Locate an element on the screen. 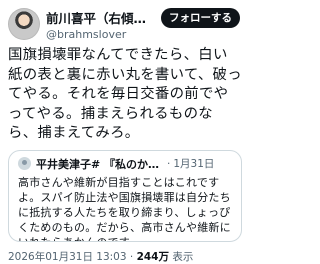  avatar is located at coordinates (24, 24).